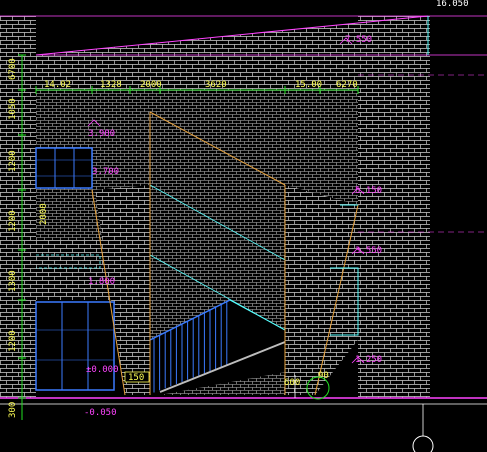 The image size is (487, 452). What do you see at coordinates (216, 85) in the screenshot?
I see `dim-top-4: 3620` at bounding box center [216, 85].